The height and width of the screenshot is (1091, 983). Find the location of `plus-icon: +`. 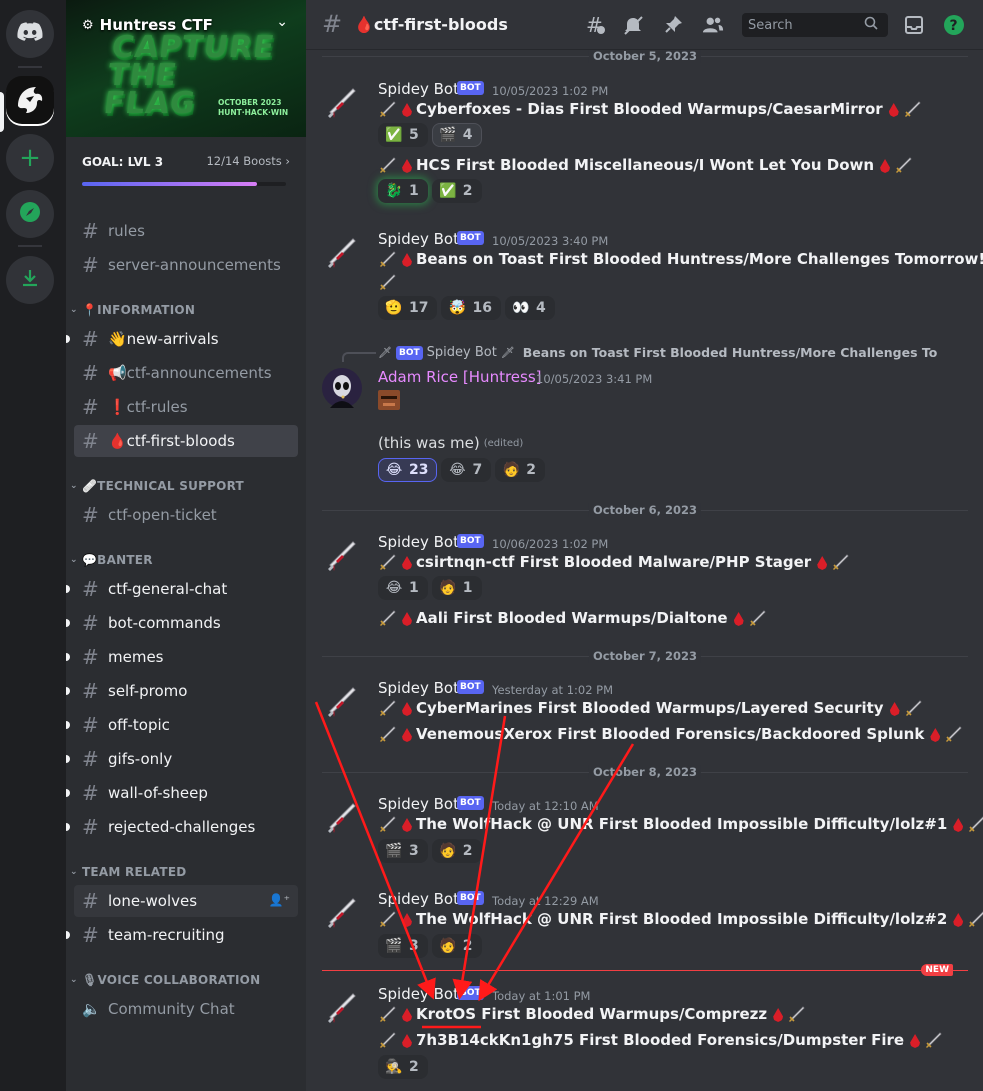

plus-icon: + is located at coordinates (30, 158).